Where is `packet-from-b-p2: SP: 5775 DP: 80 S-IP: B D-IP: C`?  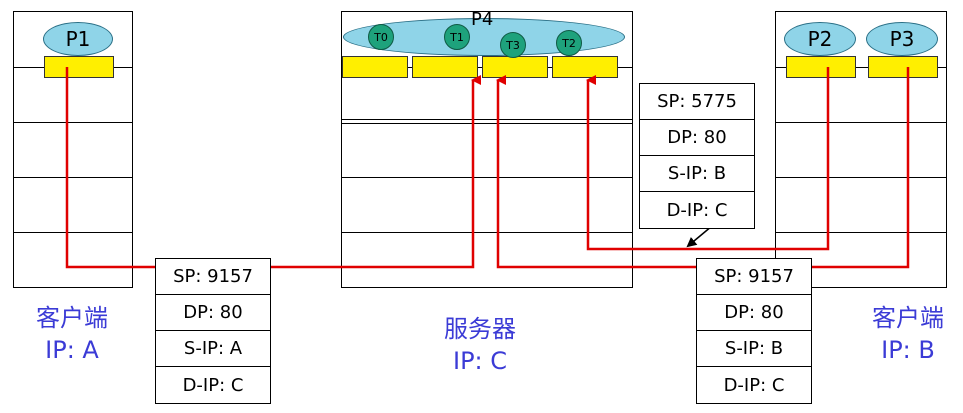
packet-from-b-p2: SP: 5775 DP: 80 S-IP: B D-IP: C is located at coordinates (697, 156).